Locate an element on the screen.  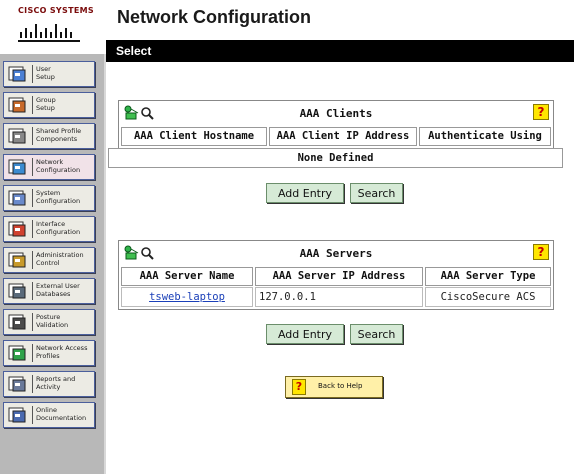
clients-search-button: Search is located at coordinates (376, 193).